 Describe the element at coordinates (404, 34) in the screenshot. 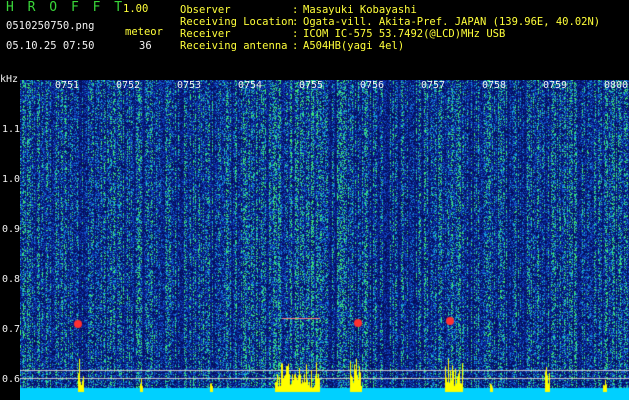

I see `info-value-receiver: ICOM IC-575 53.7492(@LCD)MHz USB` at that location.